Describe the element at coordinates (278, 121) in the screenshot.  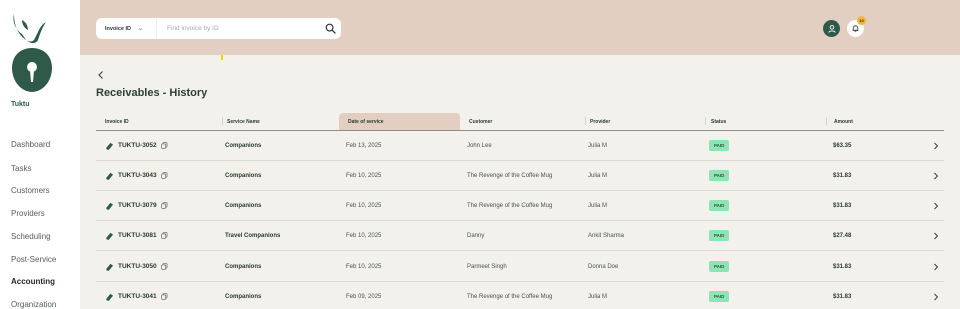
I see `column-header-service-name: Service Name` at that location.